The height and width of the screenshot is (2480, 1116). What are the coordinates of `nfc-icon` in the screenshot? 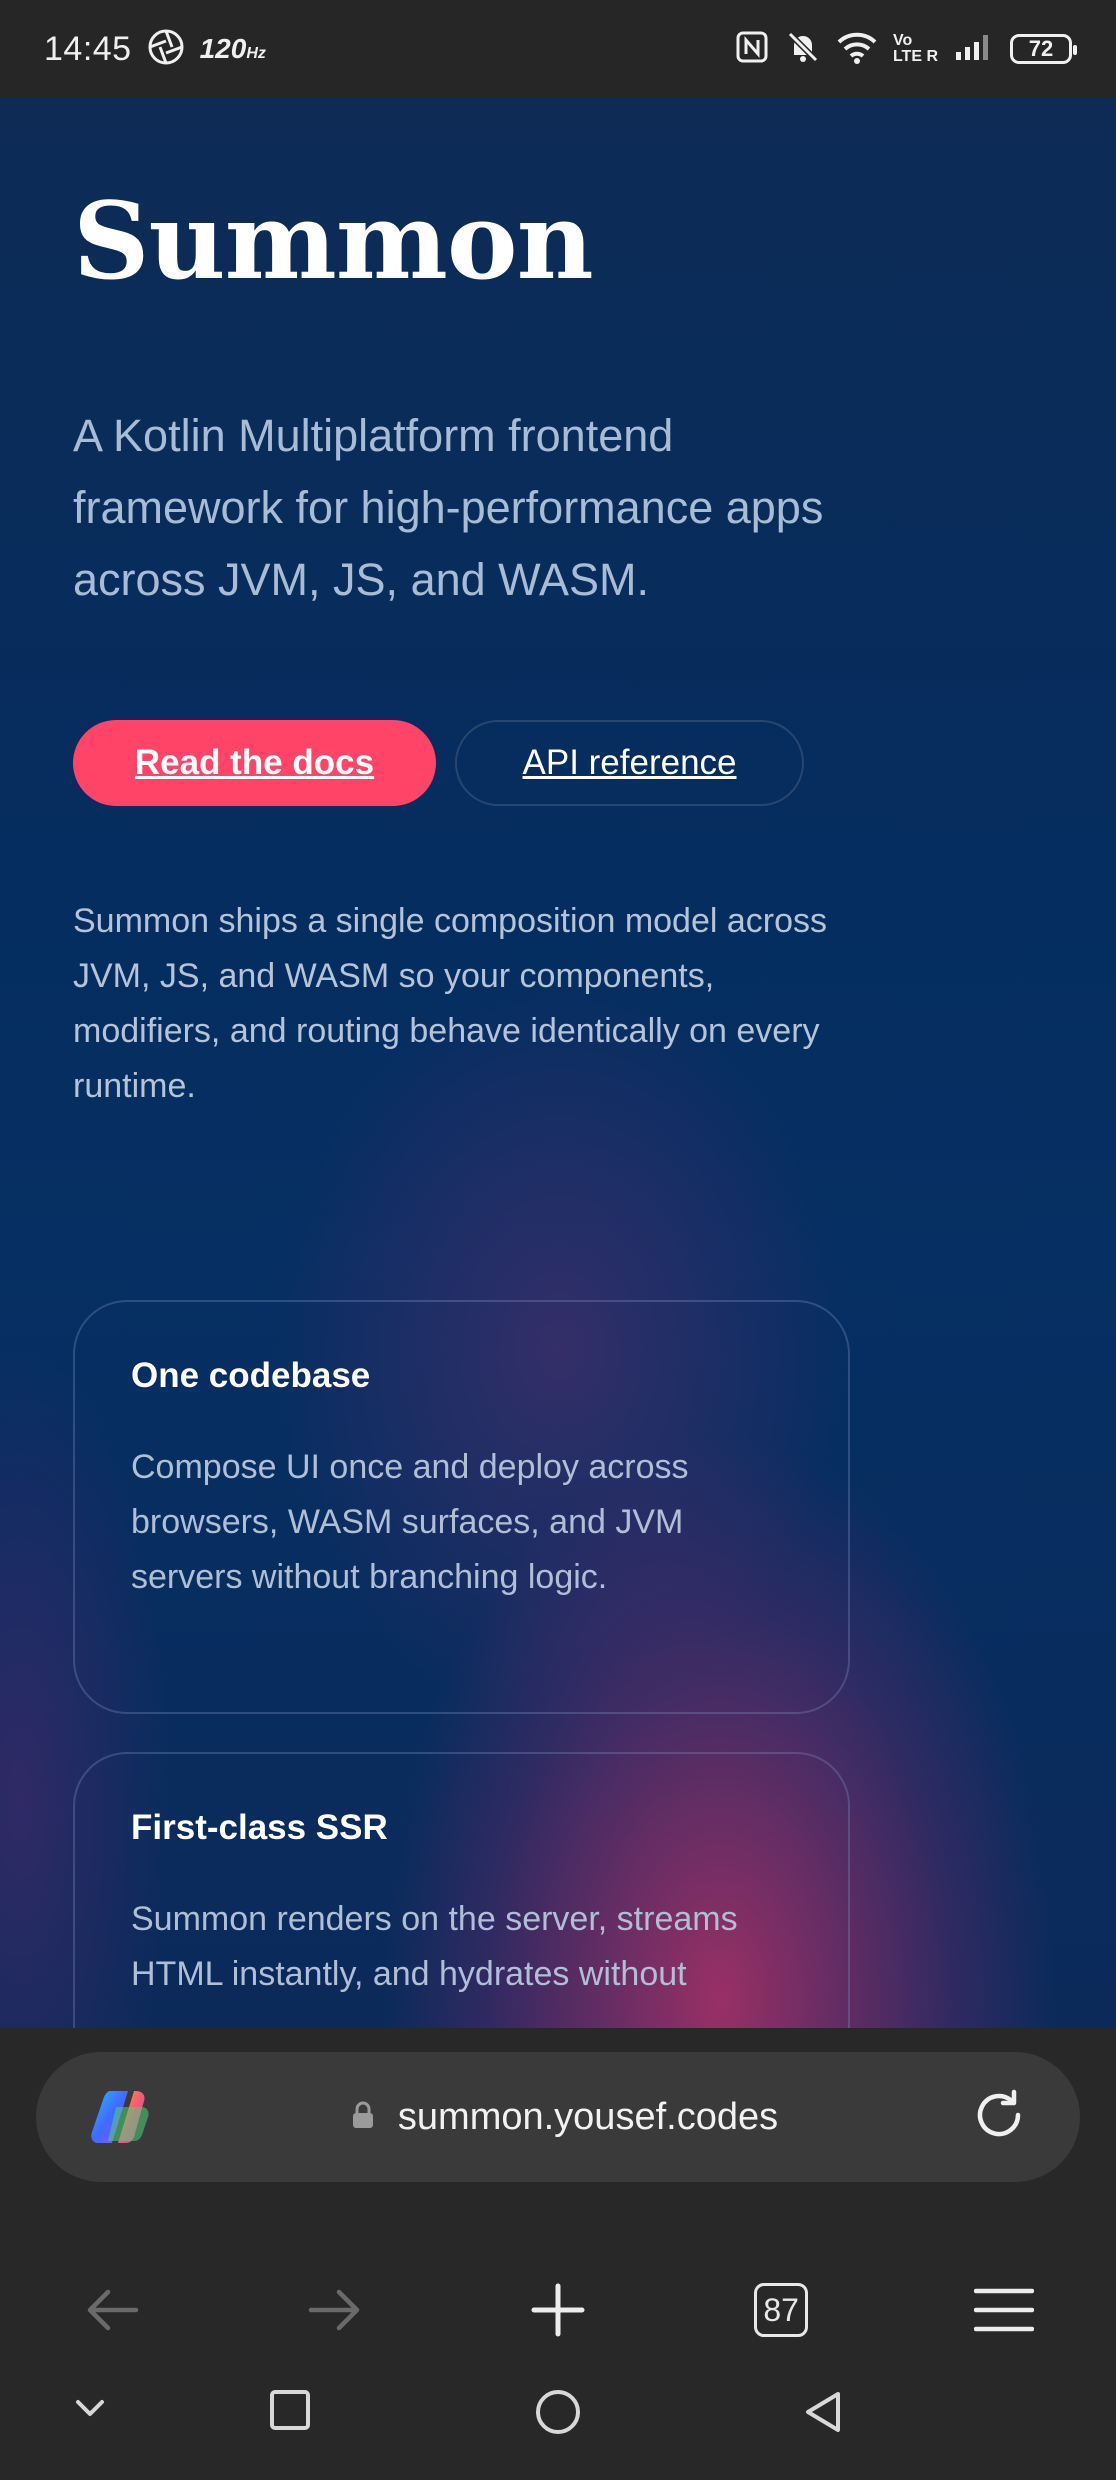 It's located at (752, 49).